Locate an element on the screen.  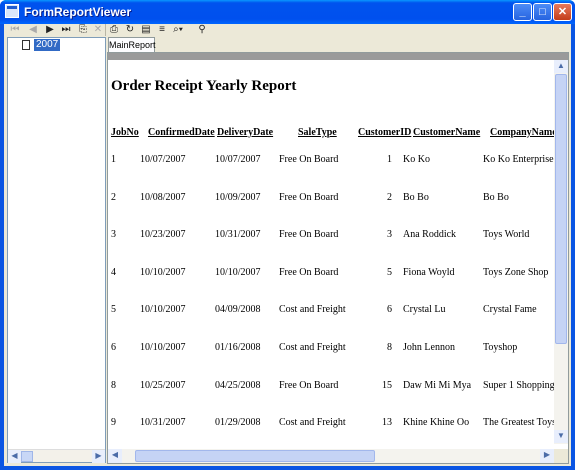
cell-jobno: 8 is located at coordinates (113, 385).